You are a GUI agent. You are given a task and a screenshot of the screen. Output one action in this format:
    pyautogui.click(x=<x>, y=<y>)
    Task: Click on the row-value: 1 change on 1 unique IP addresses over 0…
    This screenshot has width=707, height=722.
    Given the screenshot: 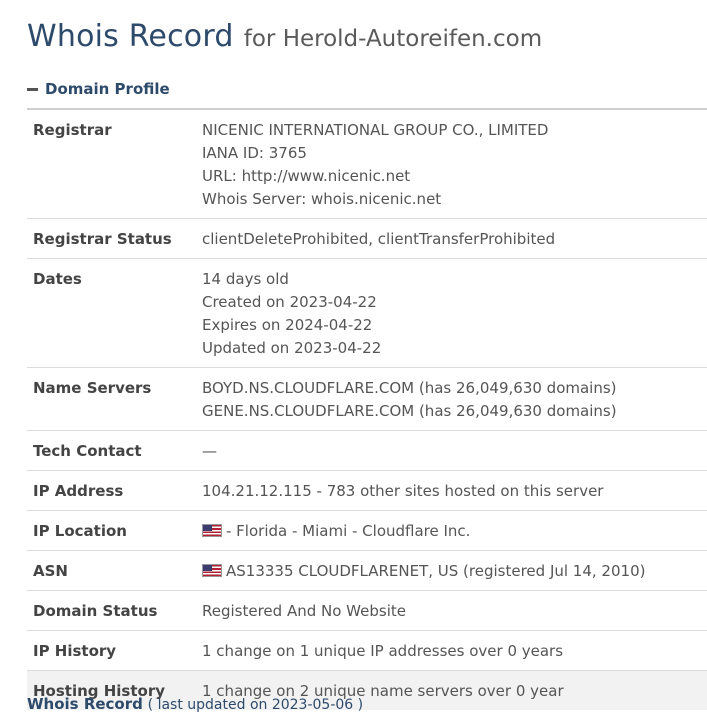 What is the action you would take?
    pyautogui.click(x=383, y=651)
    